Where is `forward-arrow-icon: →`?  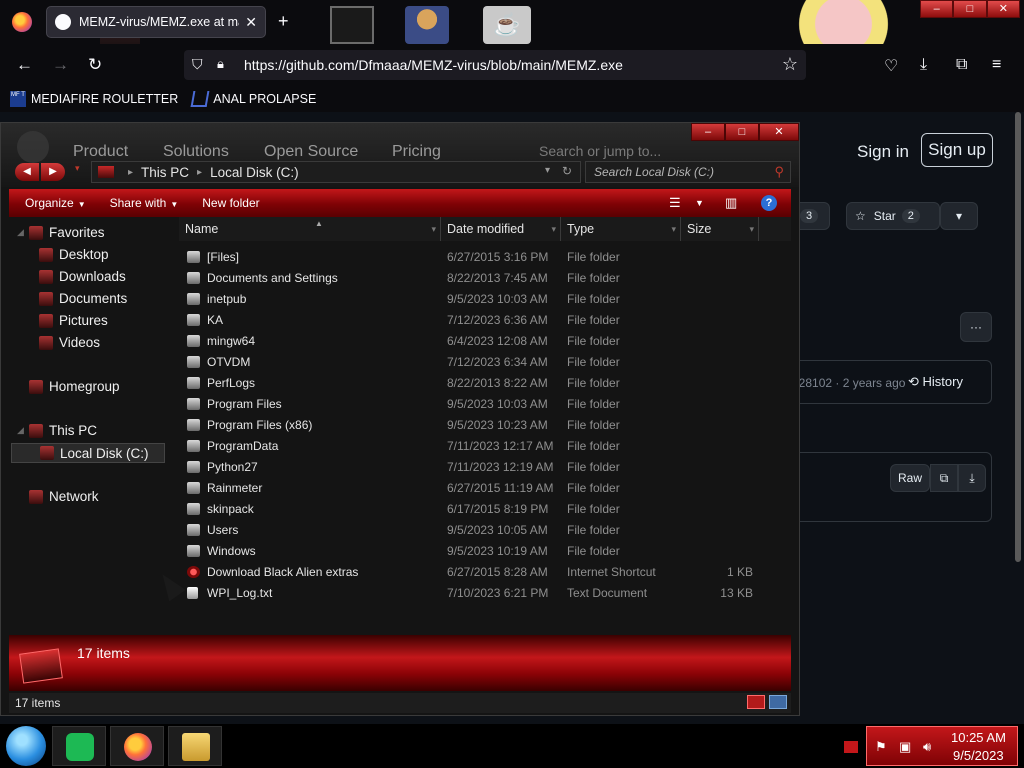 forward-arrow-icon: → is located at coordinates (60, 65).